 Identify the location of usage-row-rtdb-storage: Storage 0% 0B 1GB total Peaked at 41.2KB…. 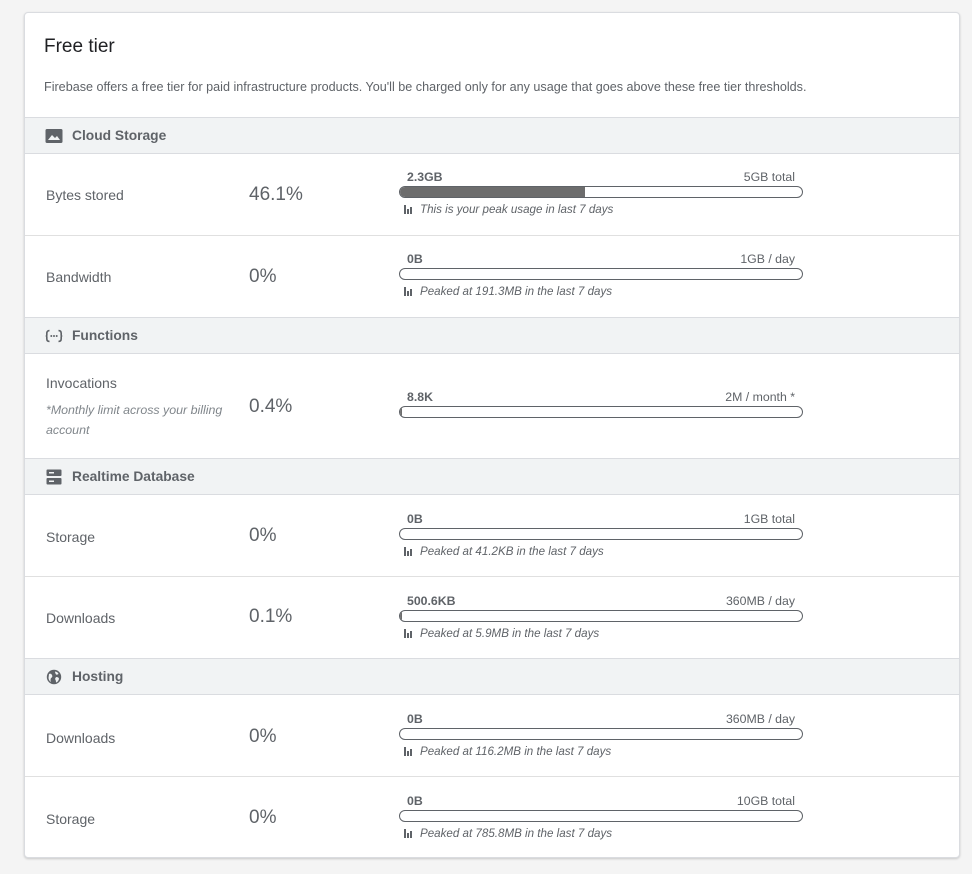
(492, 536).